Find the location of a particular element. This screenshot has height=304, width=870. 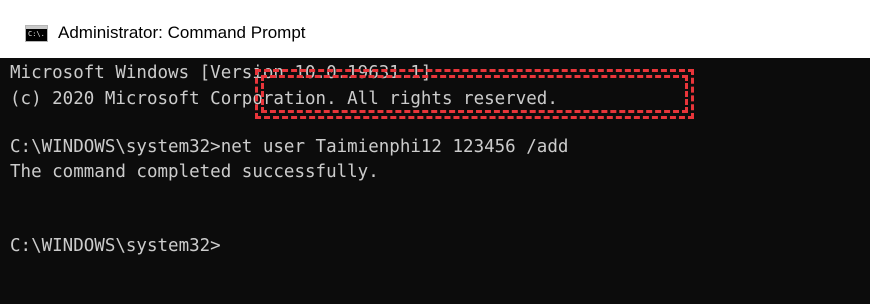

cmd-icon-glyph: C:\. is located at coordinates (36, 34).